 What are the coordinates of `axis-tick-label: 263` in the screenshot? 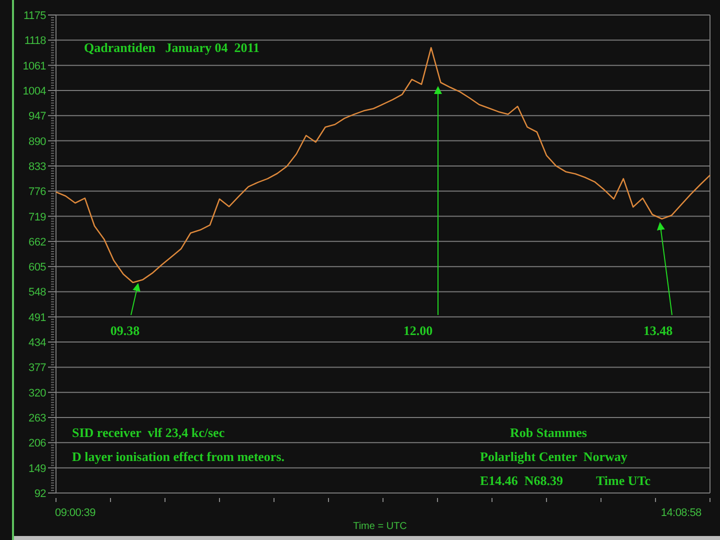 It's located at (37, 418).